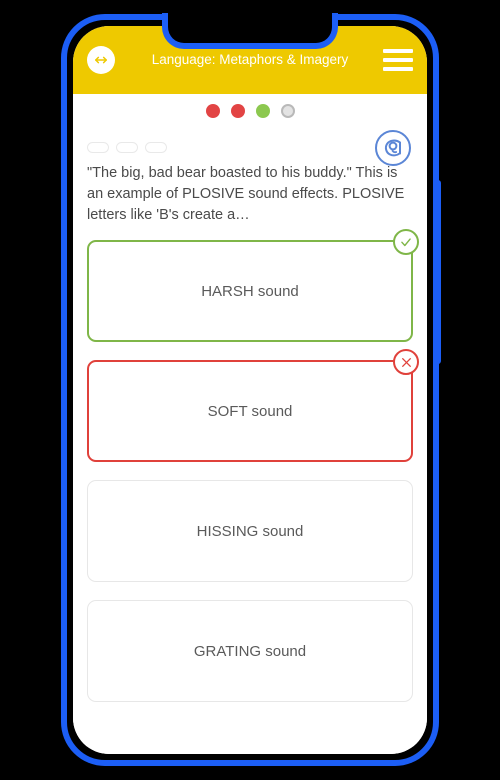  I want to click on progress-dot-4-current, so click(287, 111).